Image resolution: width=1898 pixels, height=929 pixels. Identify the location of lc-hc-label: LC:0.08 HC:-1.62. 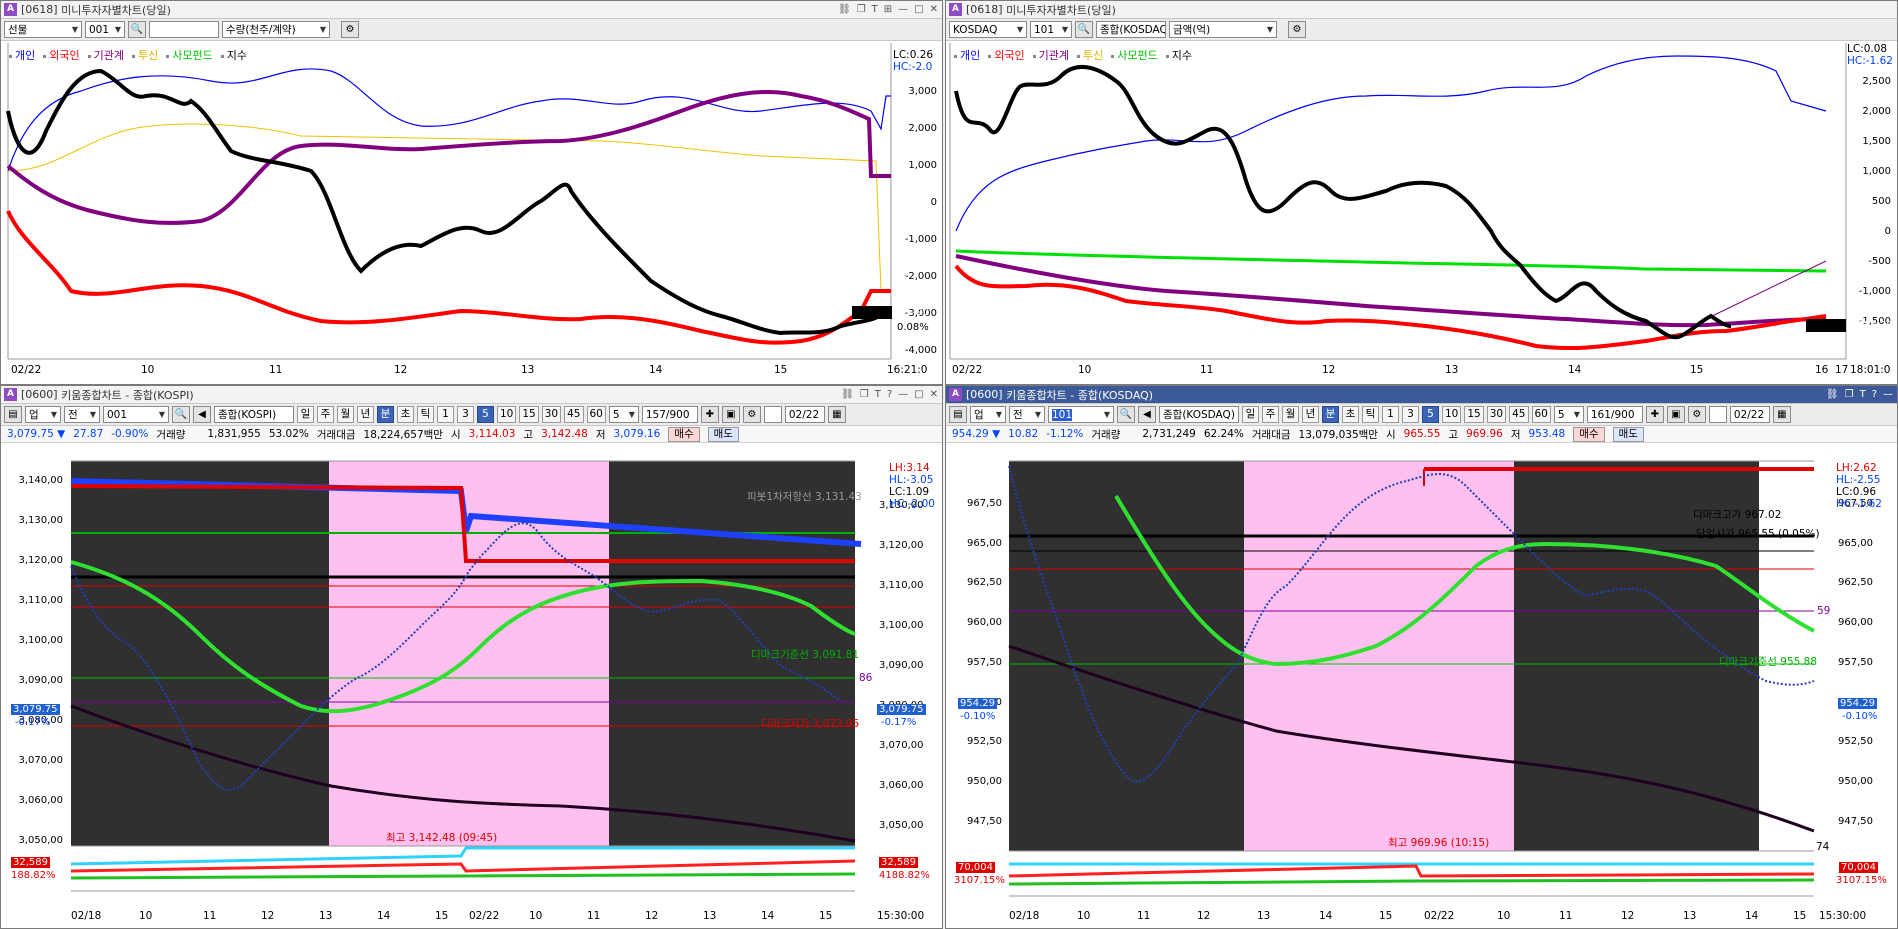
(1870, 55).